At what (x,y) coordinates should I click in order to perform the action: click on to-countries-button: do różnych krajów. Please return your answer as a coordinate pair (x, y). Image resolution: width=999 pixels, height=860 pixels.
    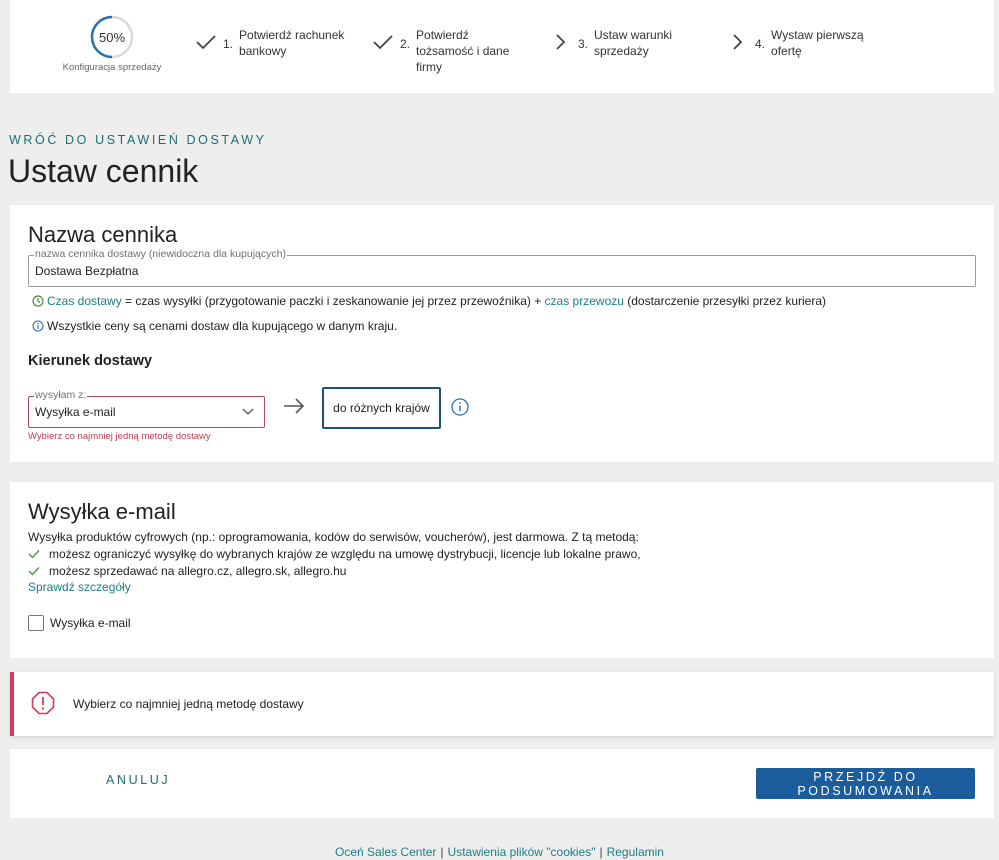
    Looking at the image, I should click on (381, 408).